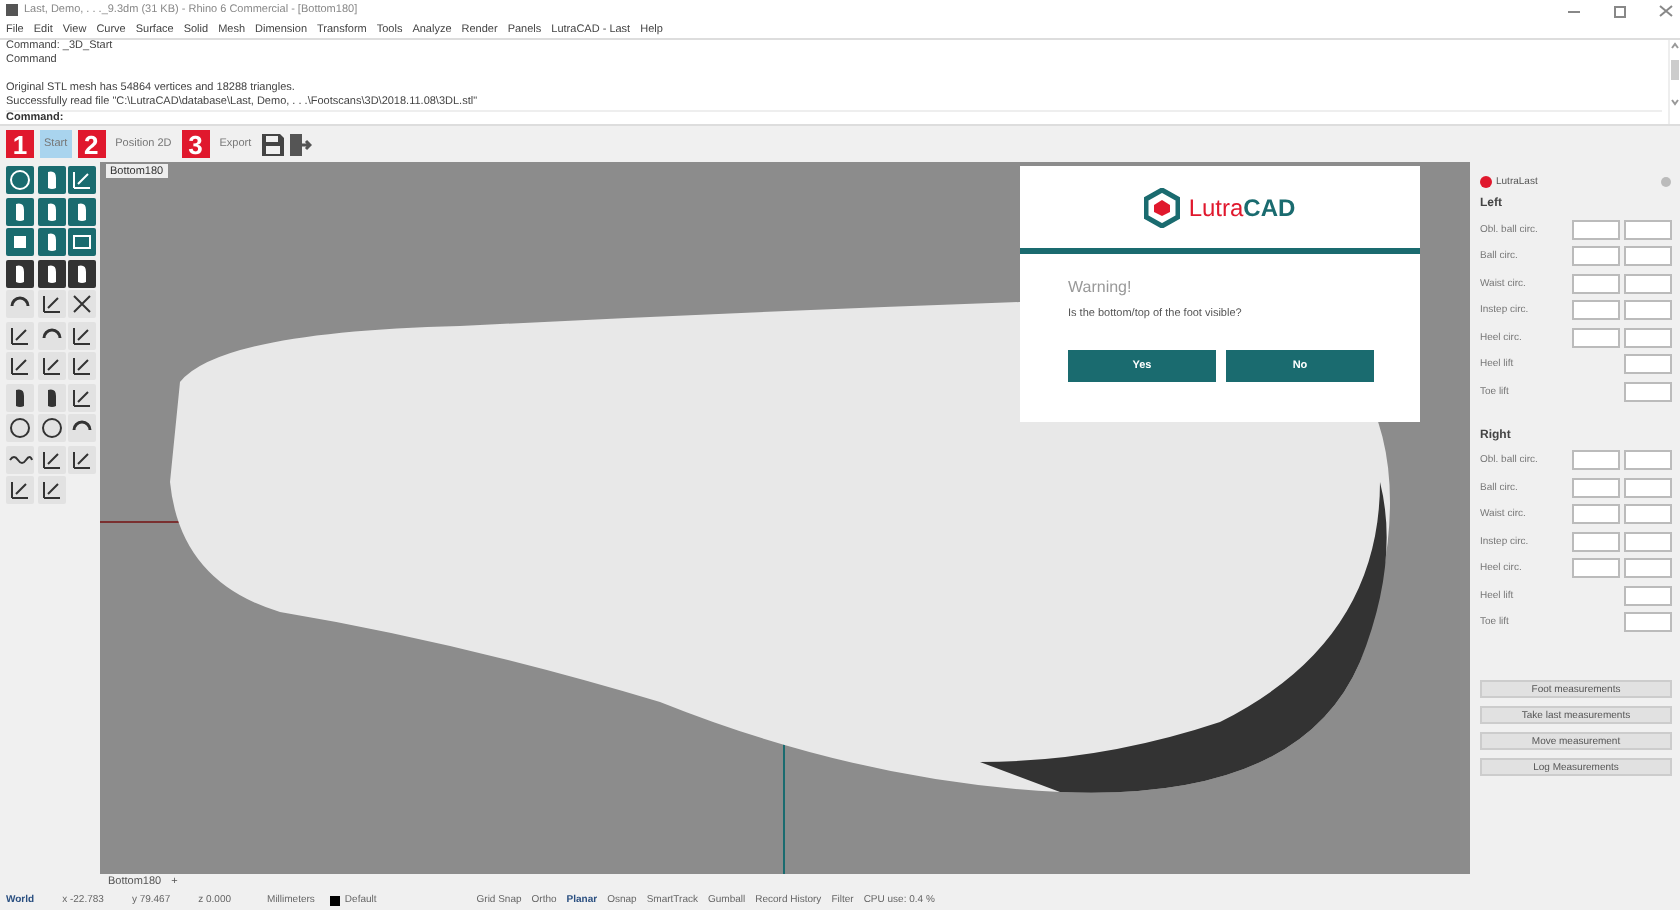 Image resolution: width=1680 pixels, height=910 pixels. Describe the element at coordinates (1620, 10) in the screenshot. I see `restore-icon` at that location.